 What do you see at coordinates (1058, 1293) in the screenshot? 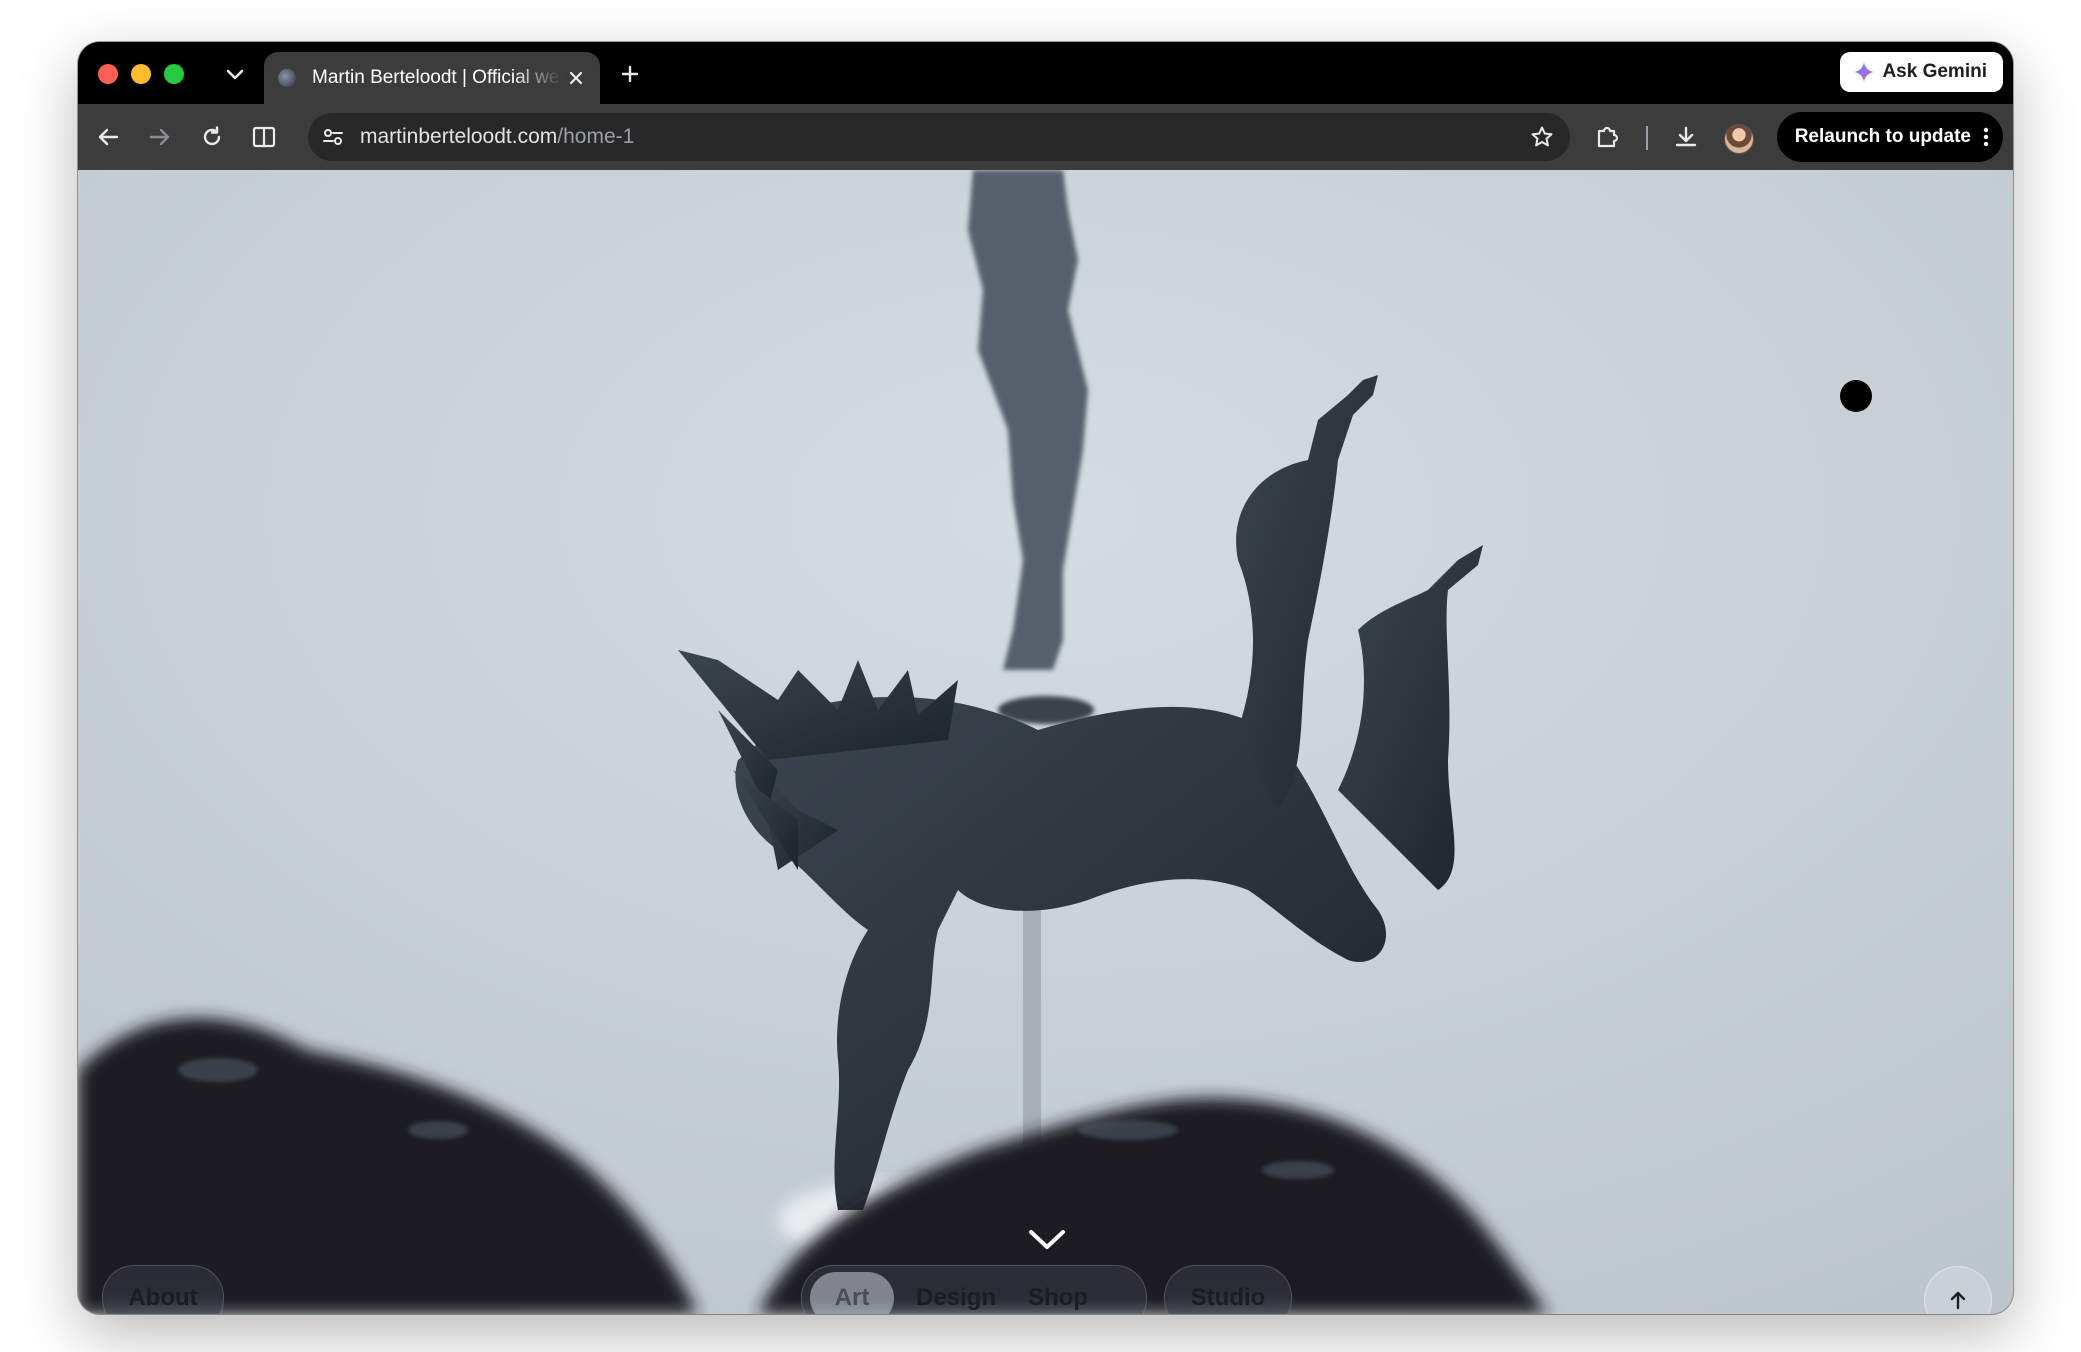
I see `nav-item-shop: Shop` at bounding box center [1058, 1293].